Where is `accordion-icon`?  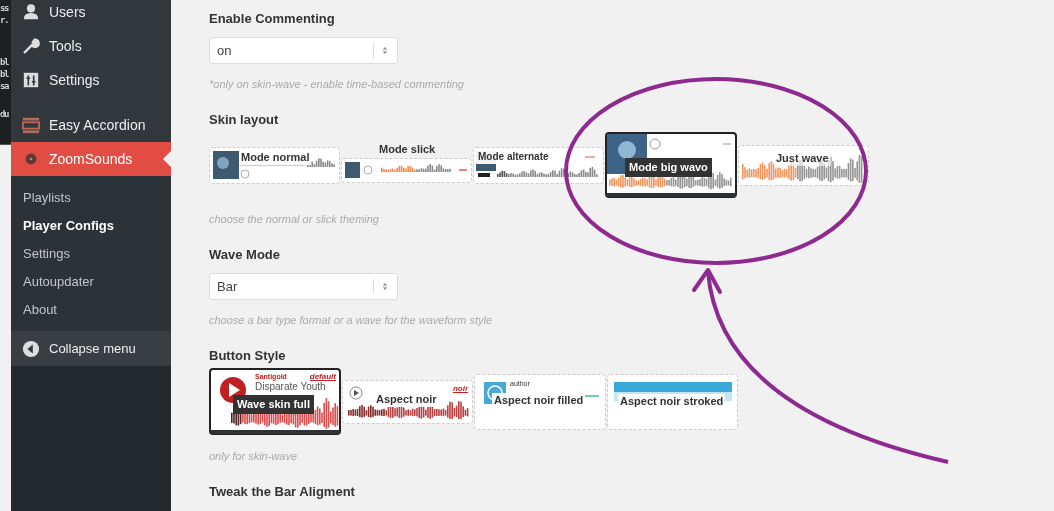
accordion-icon is located at coordinates (31, 125).